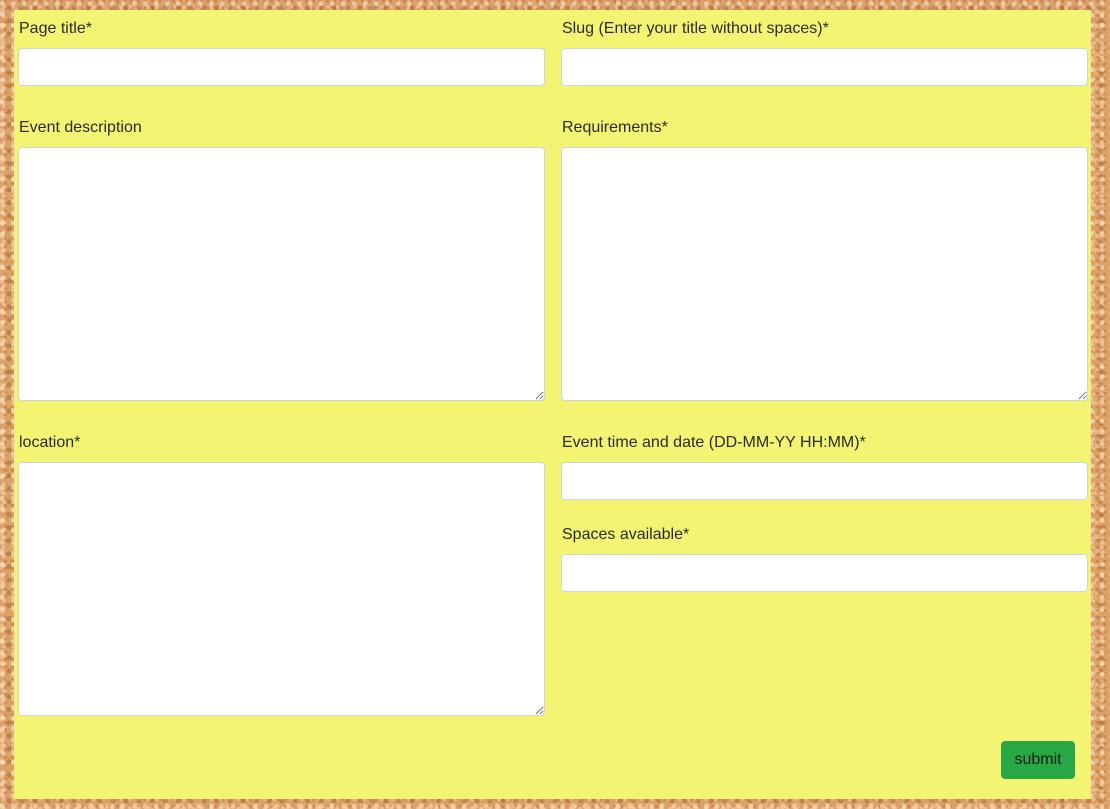 The image size is (1110, 809). I want to click on submit-button: submit, so click(1038, 760).